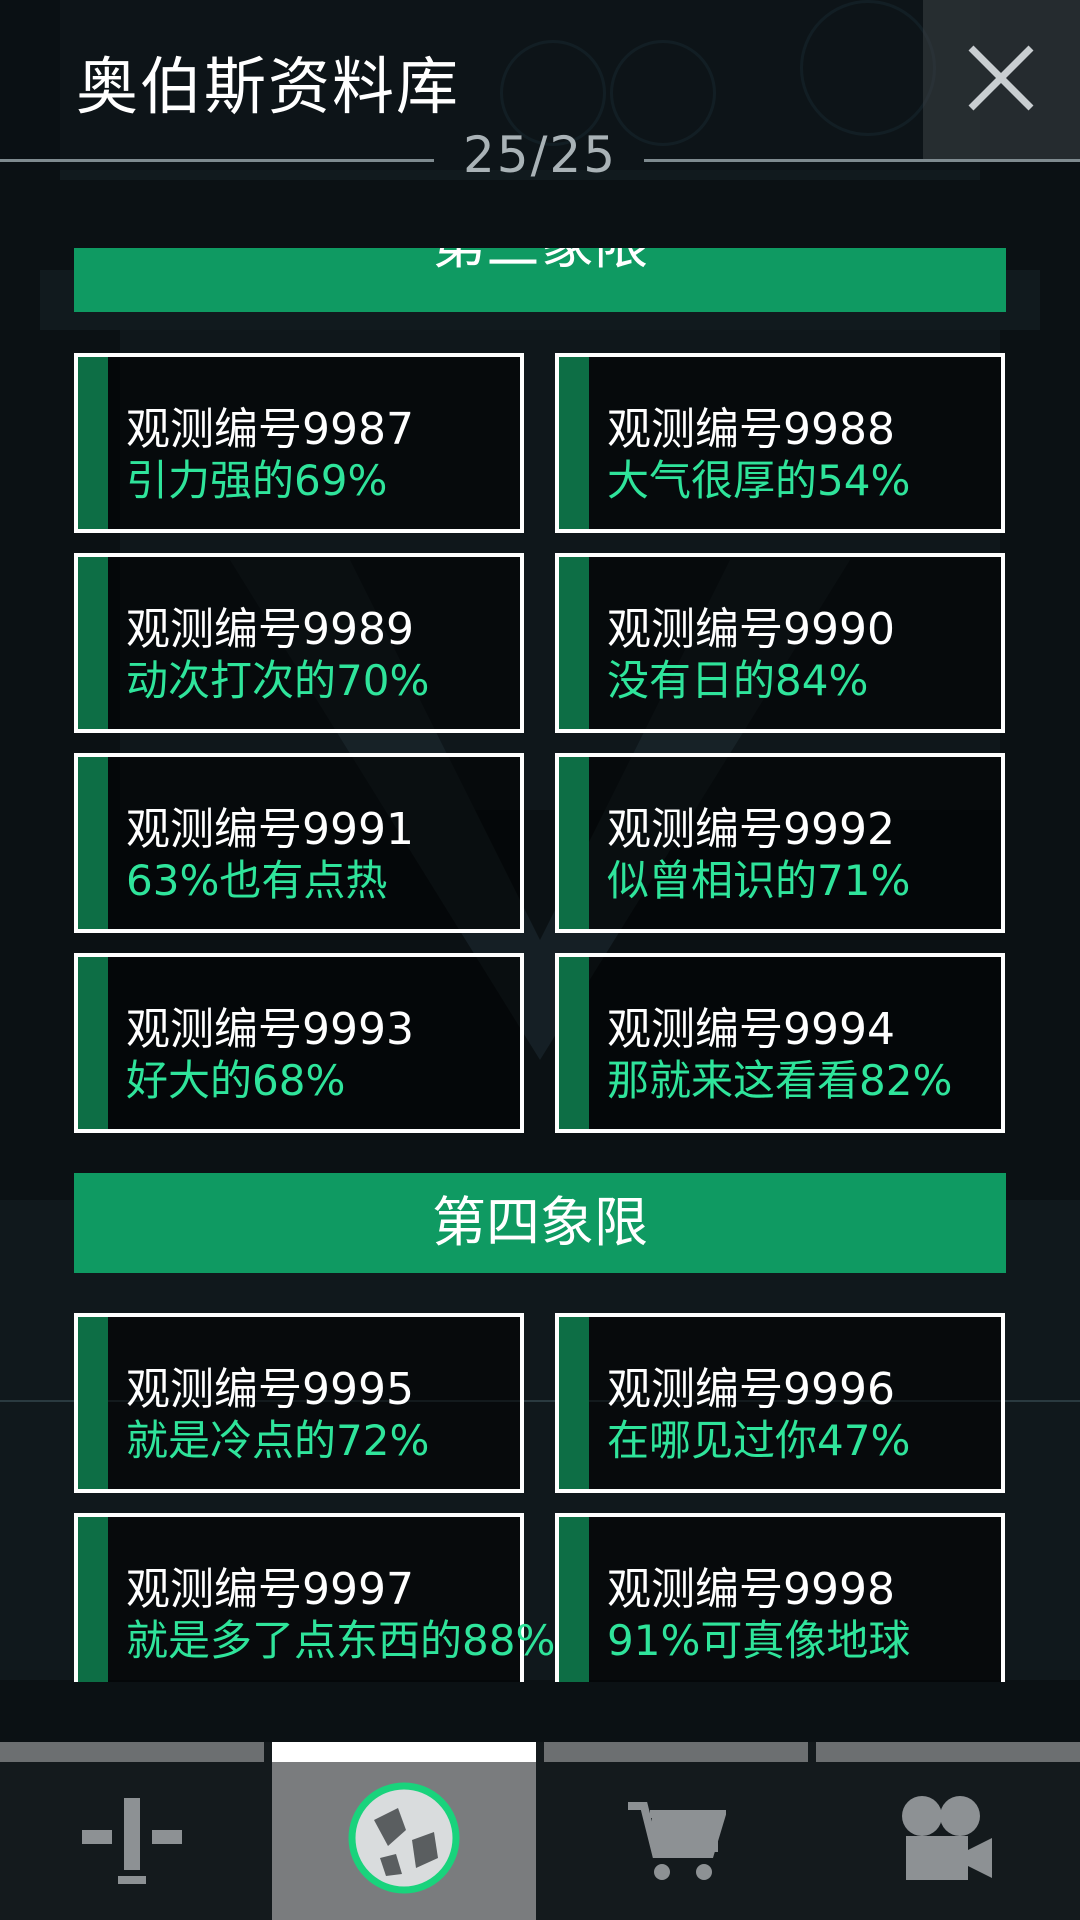  Describe the element at coordinates (738, 680) in the screenshot. I see `card-description: 没有日的84%` at that location.